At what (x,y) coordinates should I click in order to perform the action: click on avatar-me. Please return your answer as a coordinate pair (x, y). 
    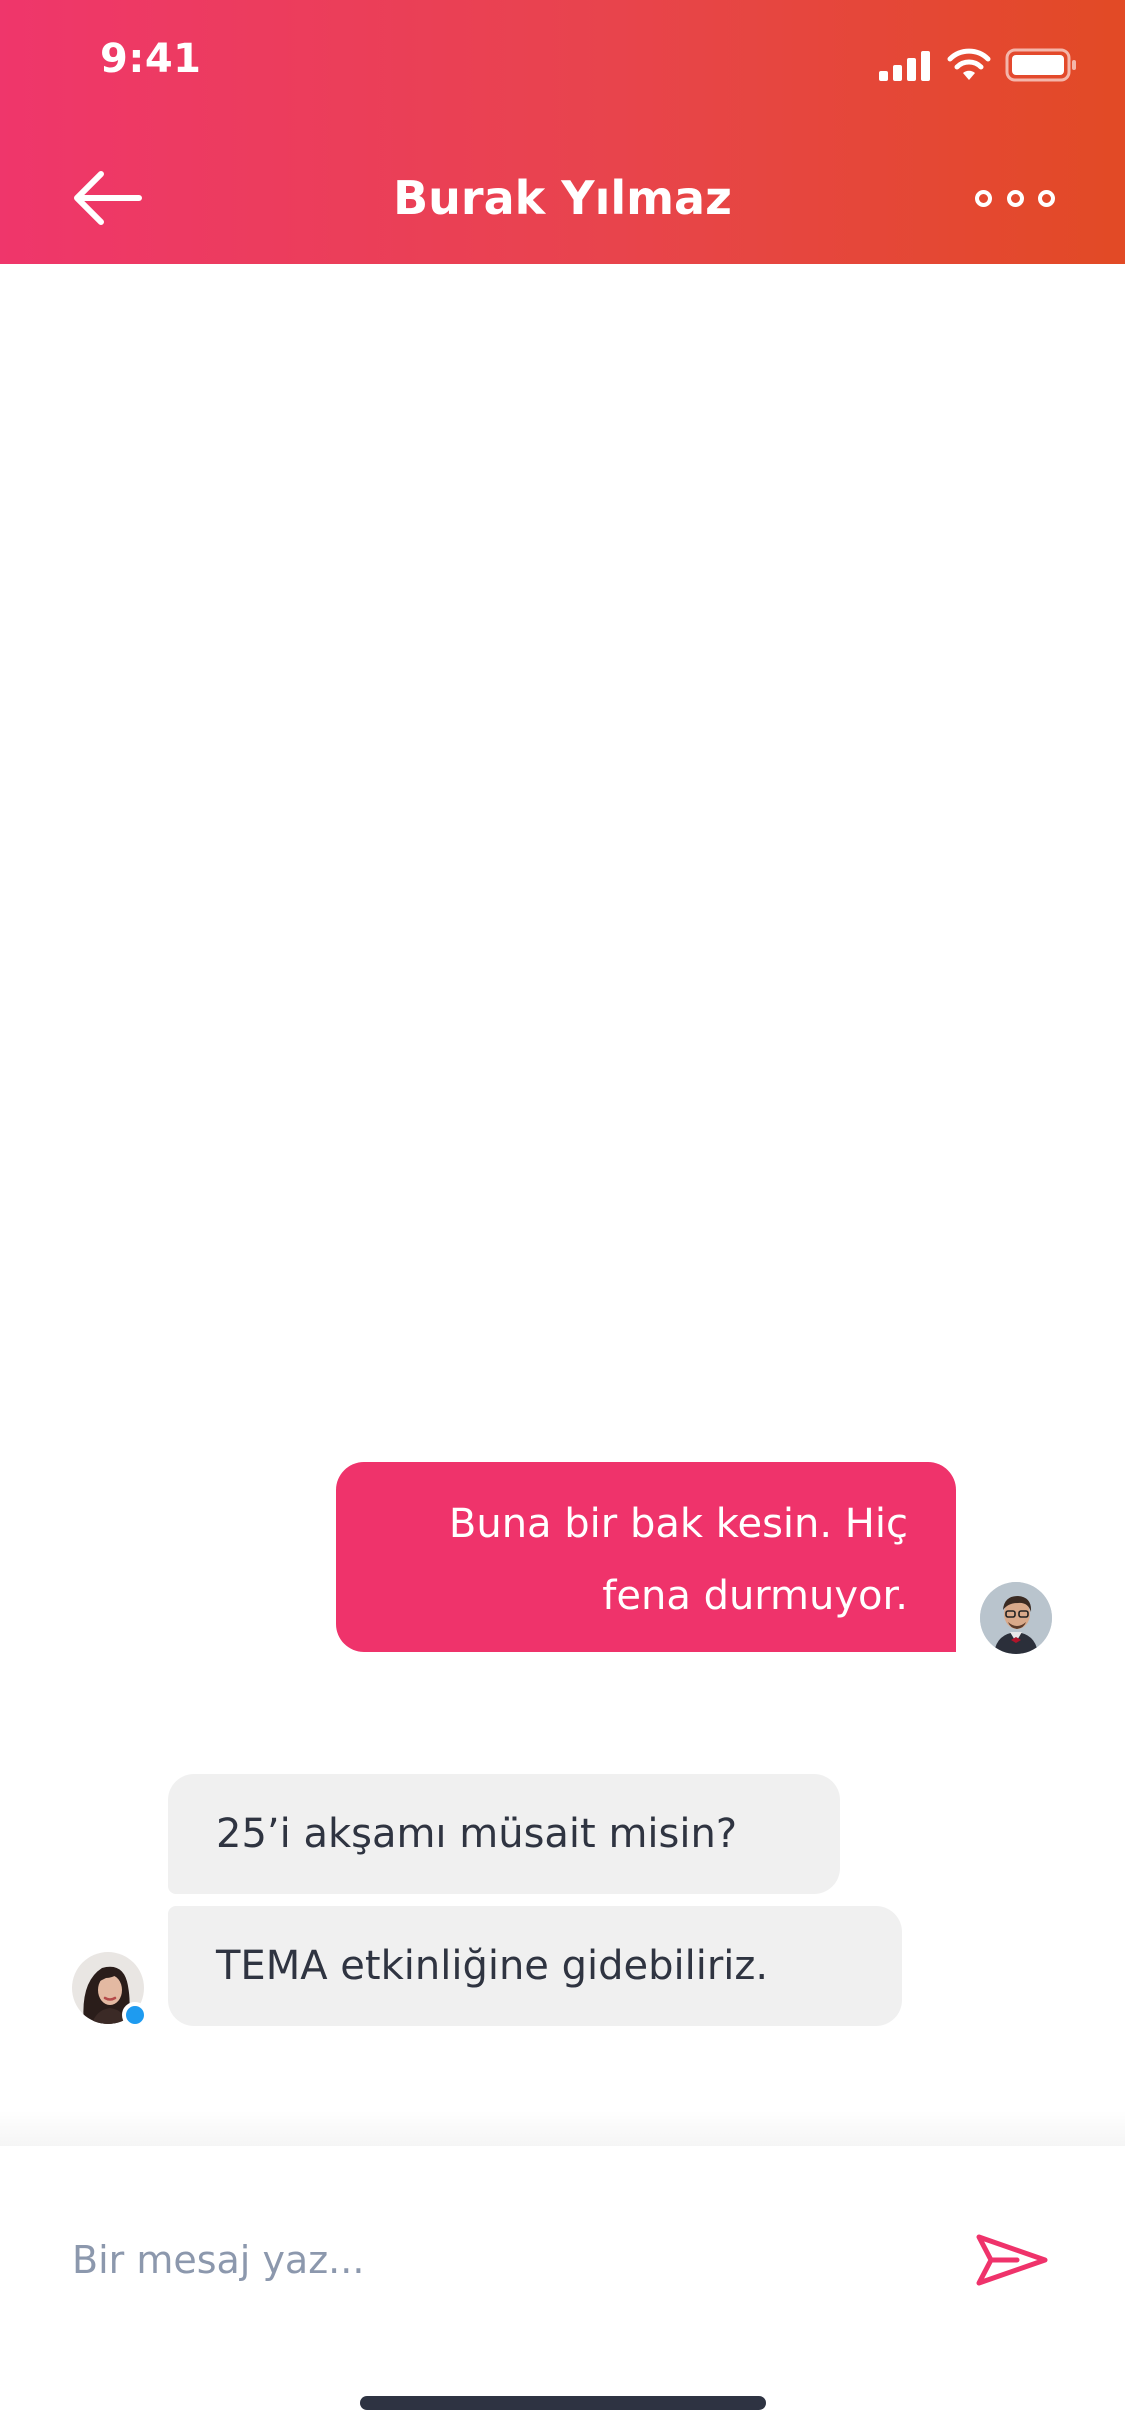
    Looking at the image, I should click on (1016, 1618).